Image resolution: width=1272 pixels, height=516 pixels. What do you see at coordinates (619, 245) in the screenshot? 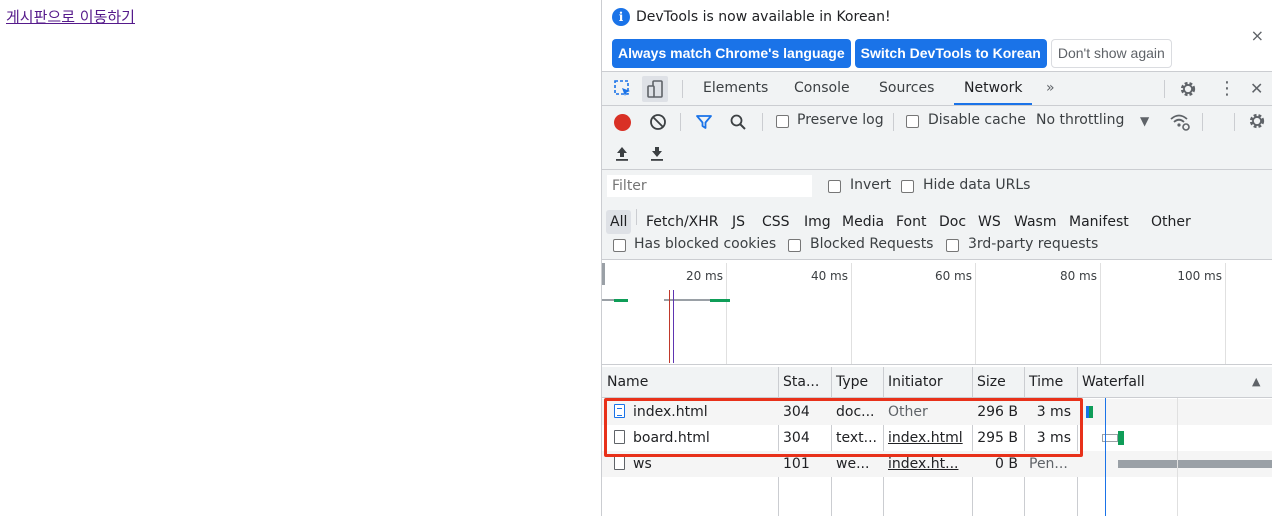
I see `has-blocked-cookies-checkbox` at bounding box center [619, 245].